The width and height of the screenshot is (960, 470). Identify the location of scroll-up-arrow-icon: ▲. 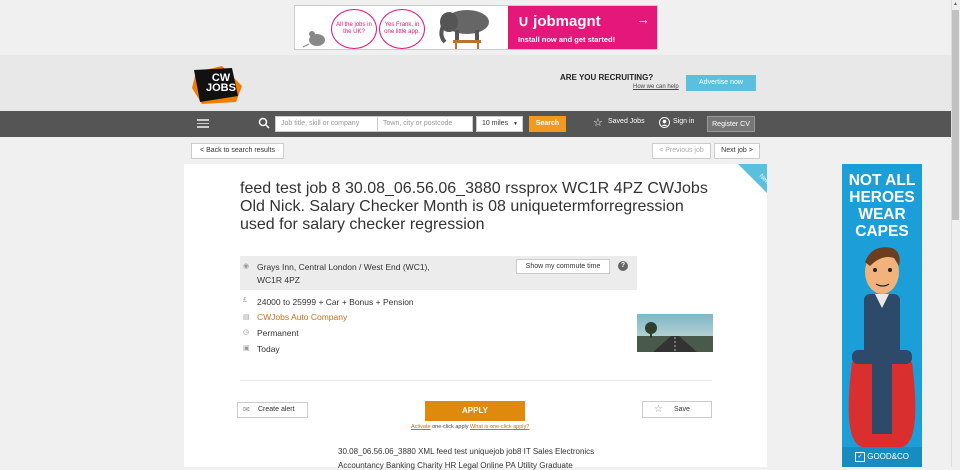
(955, 4).